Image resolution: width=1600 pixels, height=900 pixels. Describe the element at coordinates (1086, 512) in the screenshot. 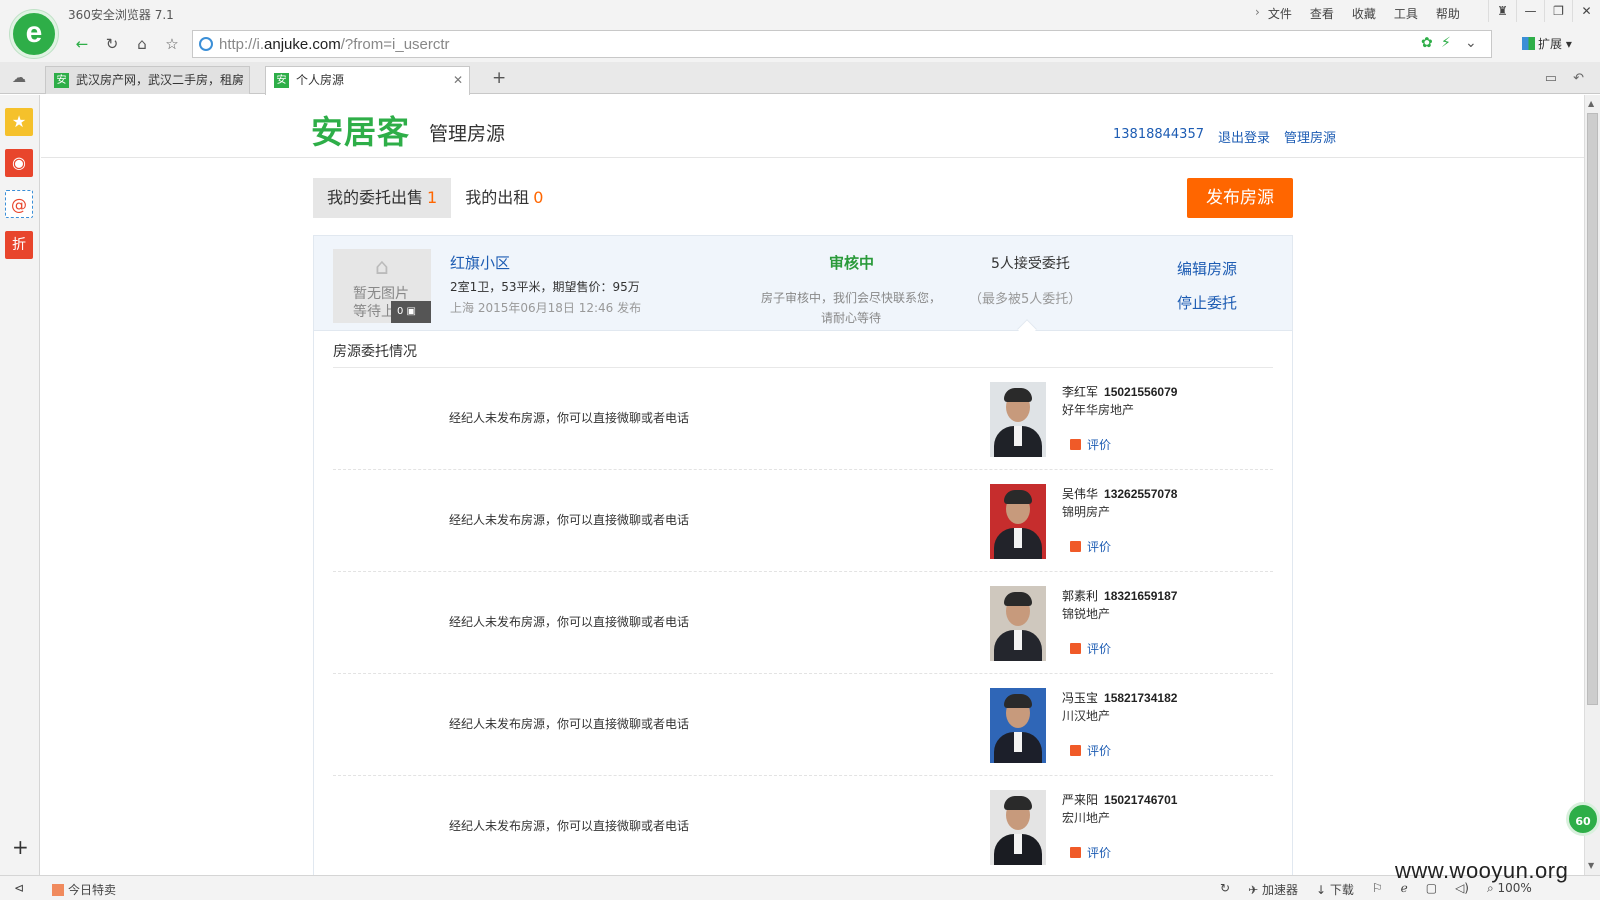

I see `agent-company: 锦明房产` at that location.